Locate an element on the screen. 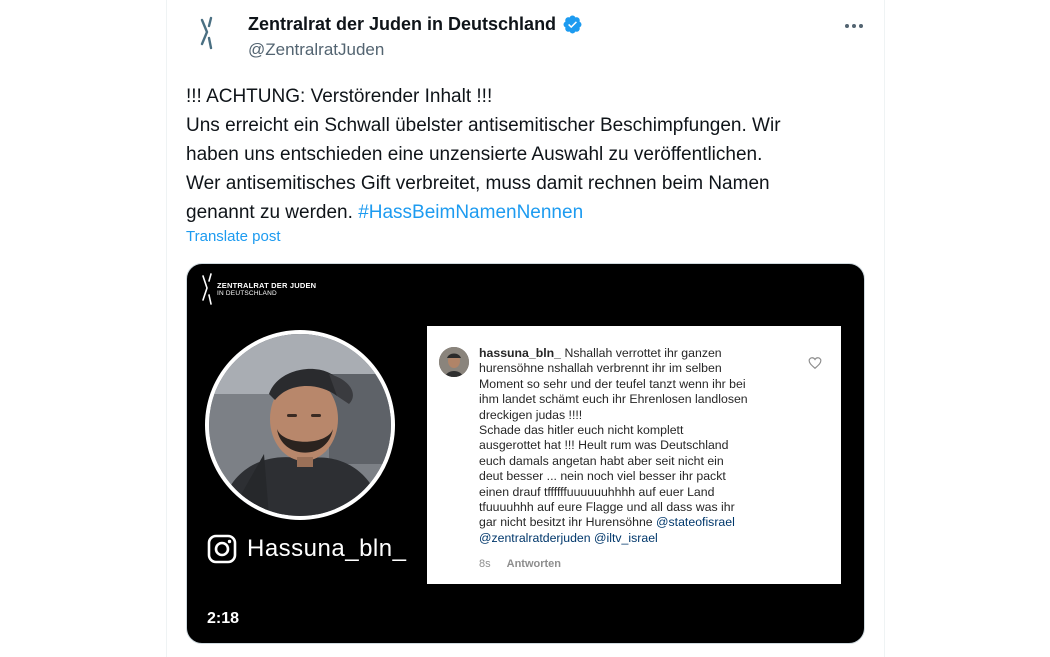  tweet-line-last: genannt zu werden. #HassBeimNamenNennen is located at coordinates (526, 212).